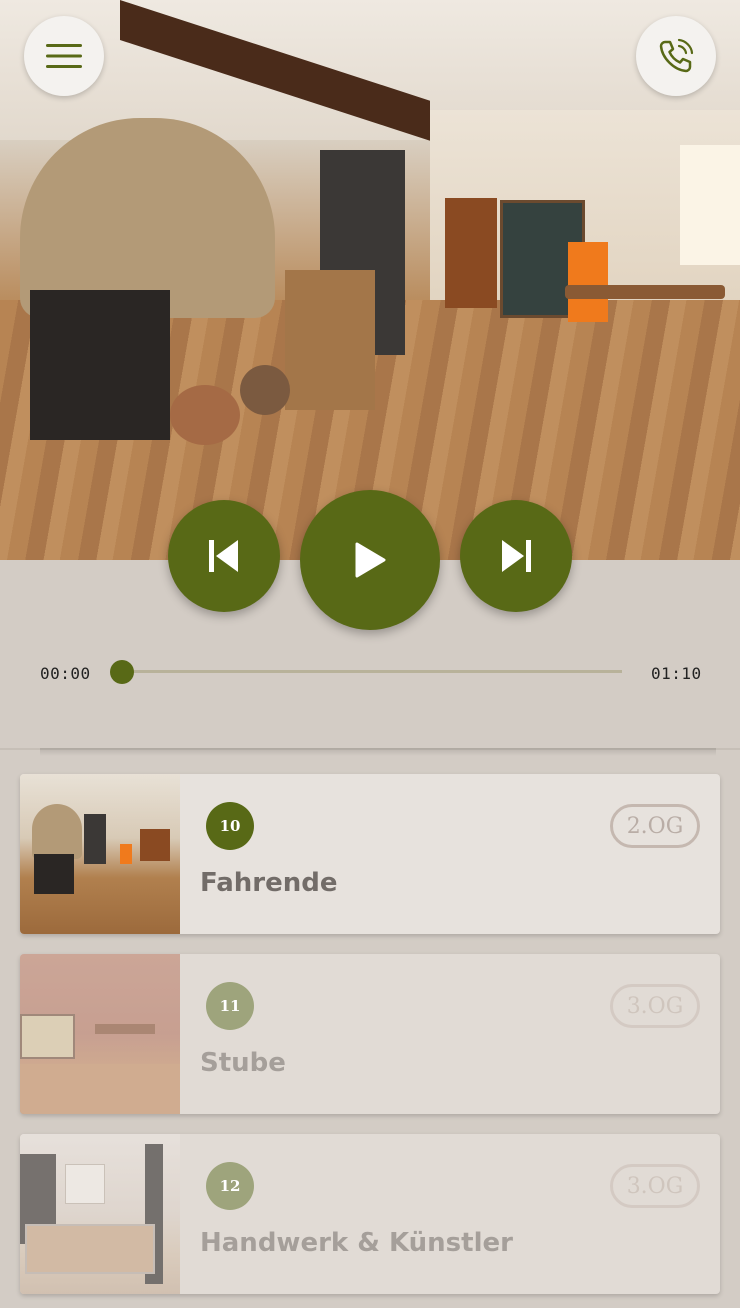 The height and width of the screenshot is (1308, 740). What do you see at coordinates (147, 218) in the screenshot?
I see `hero-covered-wagon` at bounding box center [147, 218].